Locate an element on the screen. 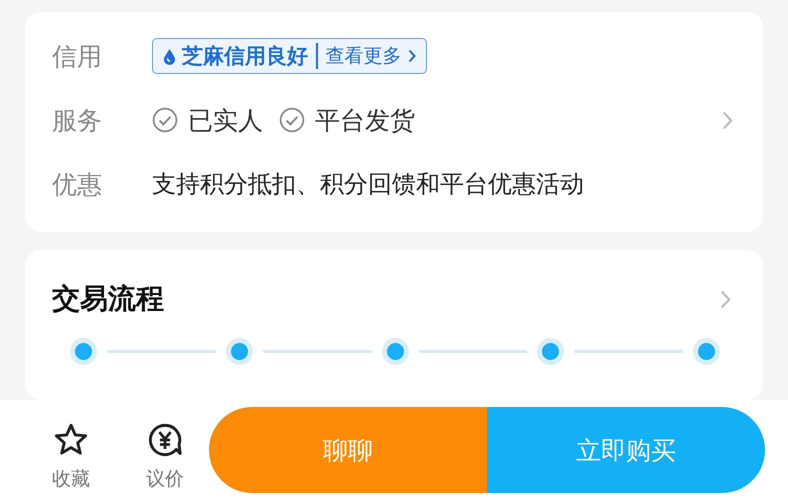 The image size is (788, 500). action-button: 收藏 is located at coordinates (71, 457).